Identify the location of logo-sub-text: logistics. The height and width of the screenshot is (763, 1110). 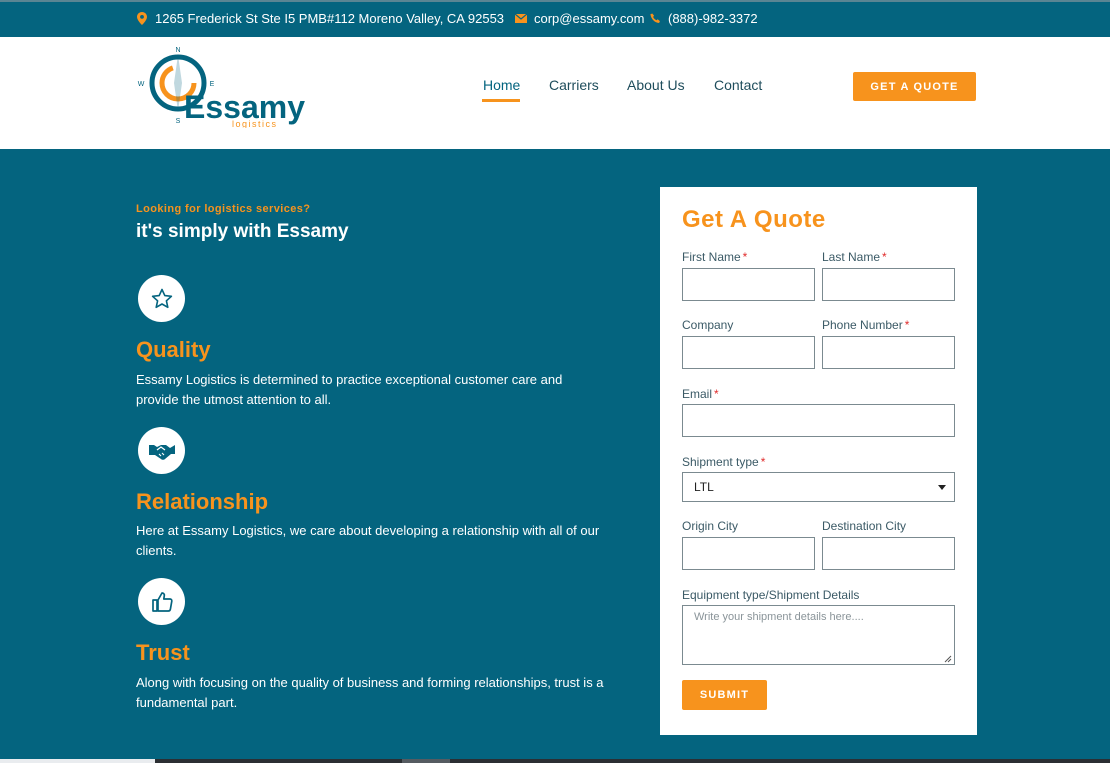
(255, 123).